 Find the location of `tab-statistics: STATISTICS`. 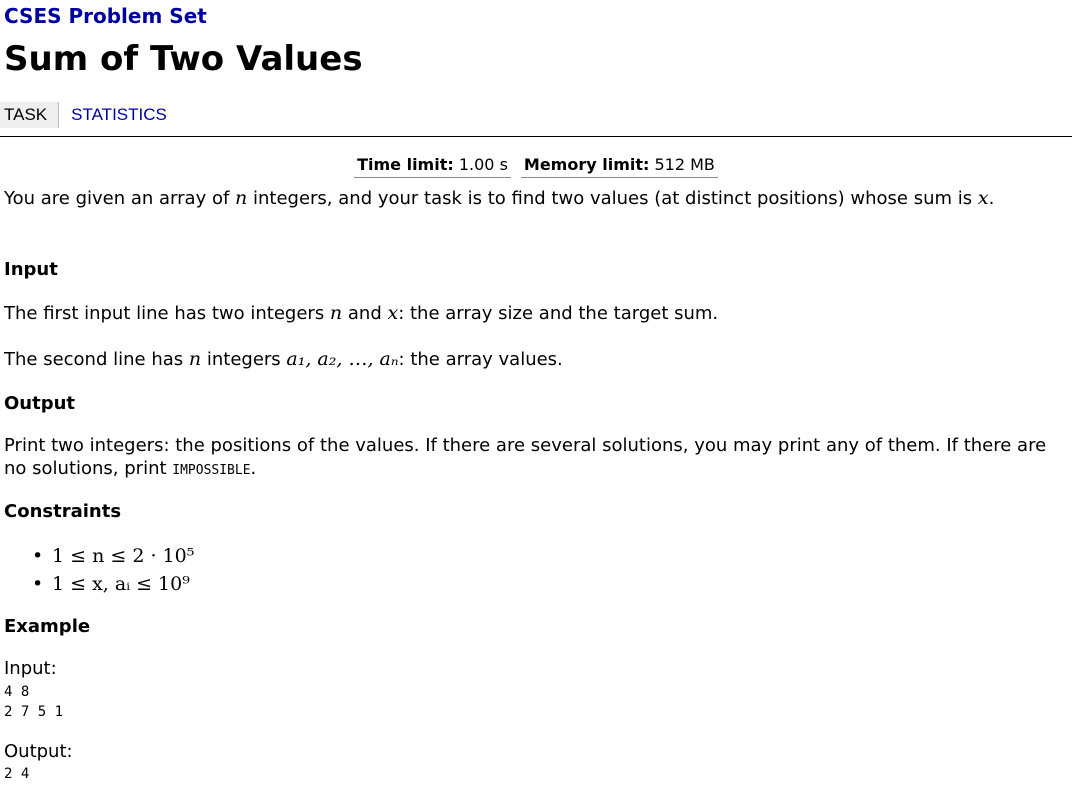

tab-statistics: STATISTICS is located at coordinates (118, 115).